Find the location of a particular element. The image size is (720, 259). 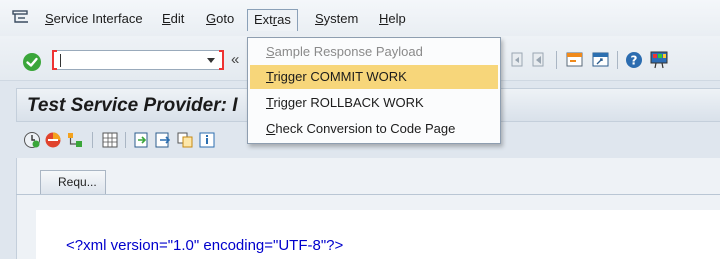

focus-bracket-left is located at coordinates (54, 60).